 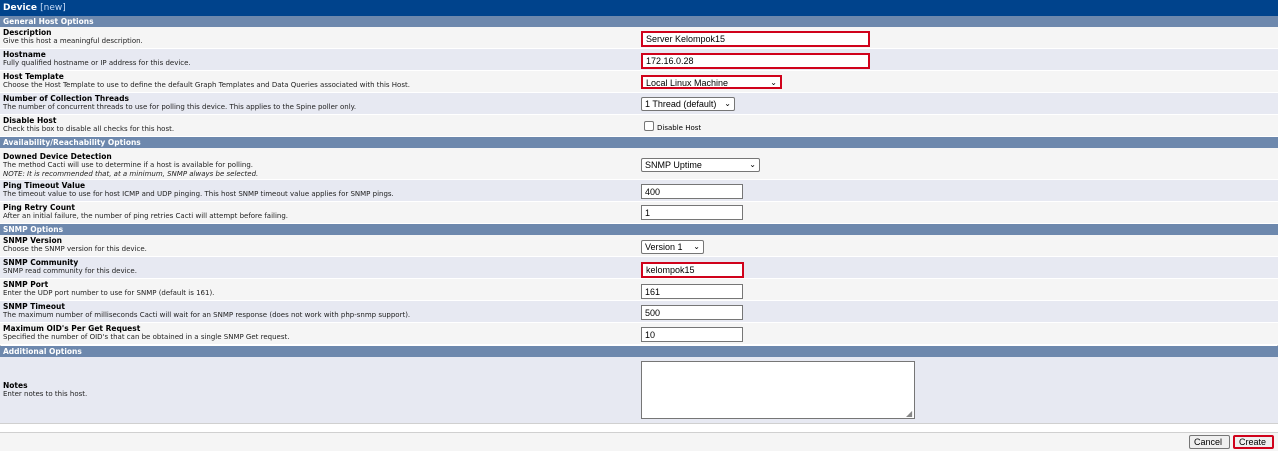 I want to click on resize-grip-icon: ◢, so click(x=909, y=413).